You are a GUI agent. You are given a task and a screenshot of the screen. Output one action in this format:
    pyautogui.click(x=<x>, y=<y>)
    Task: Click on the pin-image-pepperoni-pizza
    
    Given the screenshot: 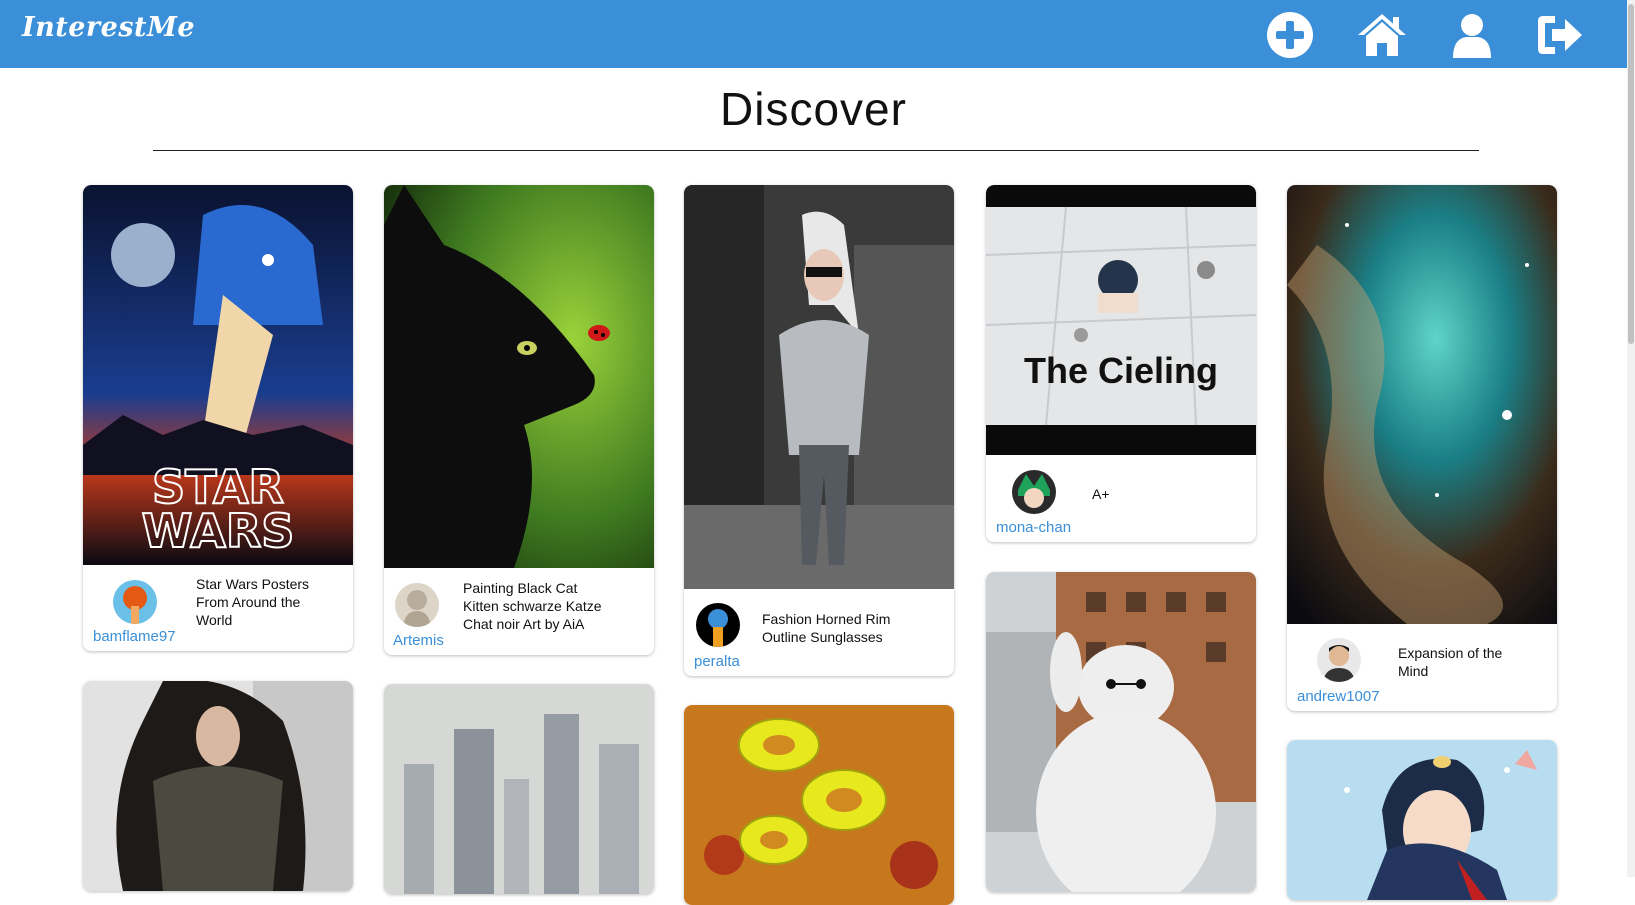 What is the action you would take?
    pyautogui.click(x=819, y=805)
    